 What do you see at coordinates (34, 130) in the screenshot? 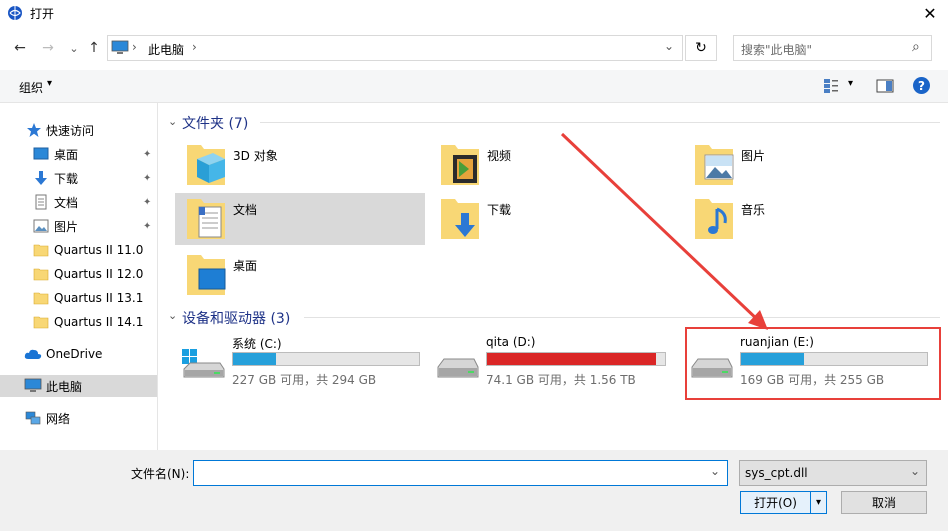
I see `star-icon` at bounding box center [34, 130].